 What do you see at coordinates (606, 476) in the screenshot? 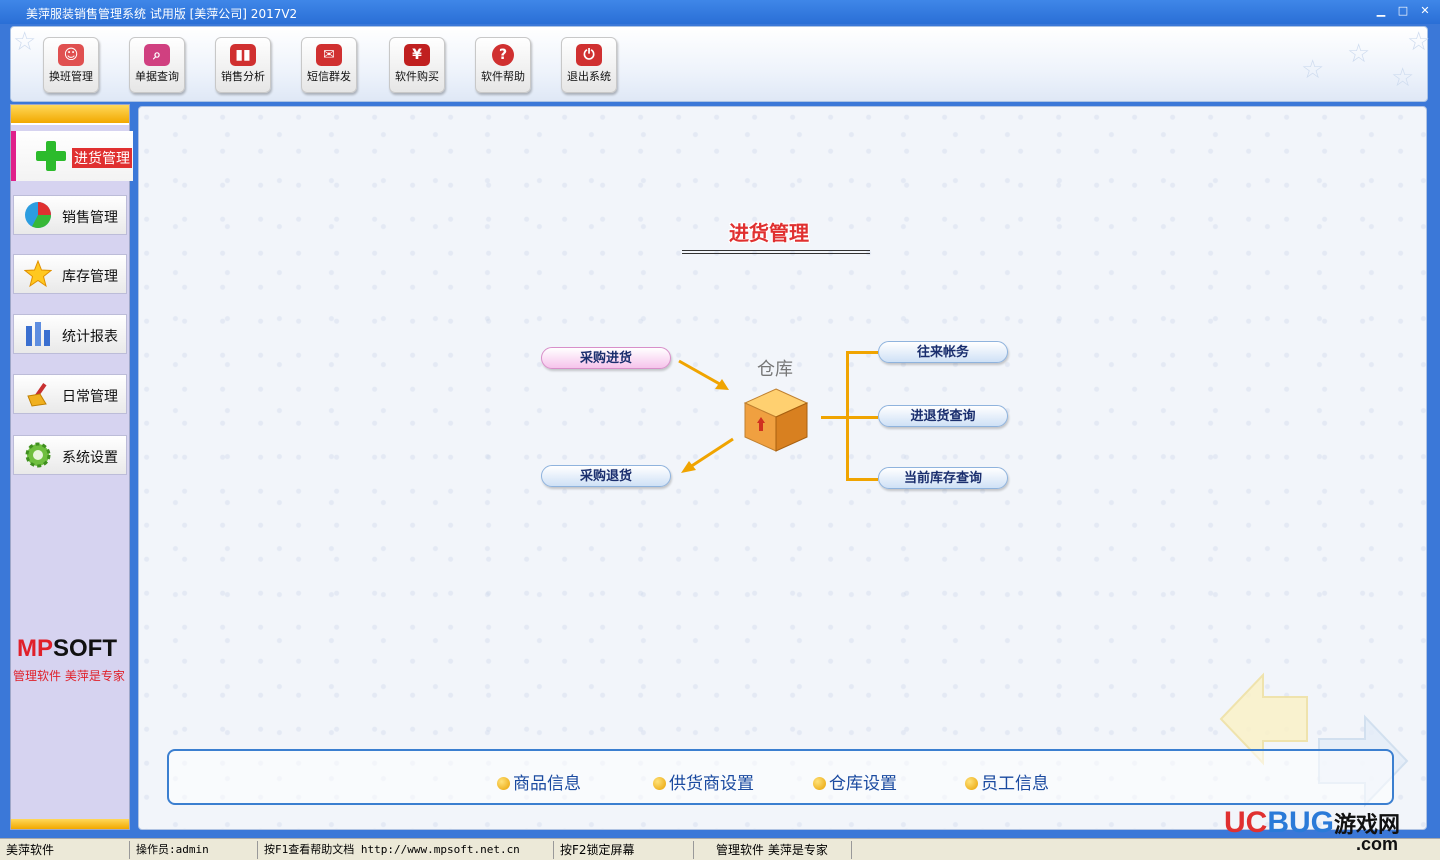
I see `purchase-return-button: 采购退货` at bounding box center [606, 476].